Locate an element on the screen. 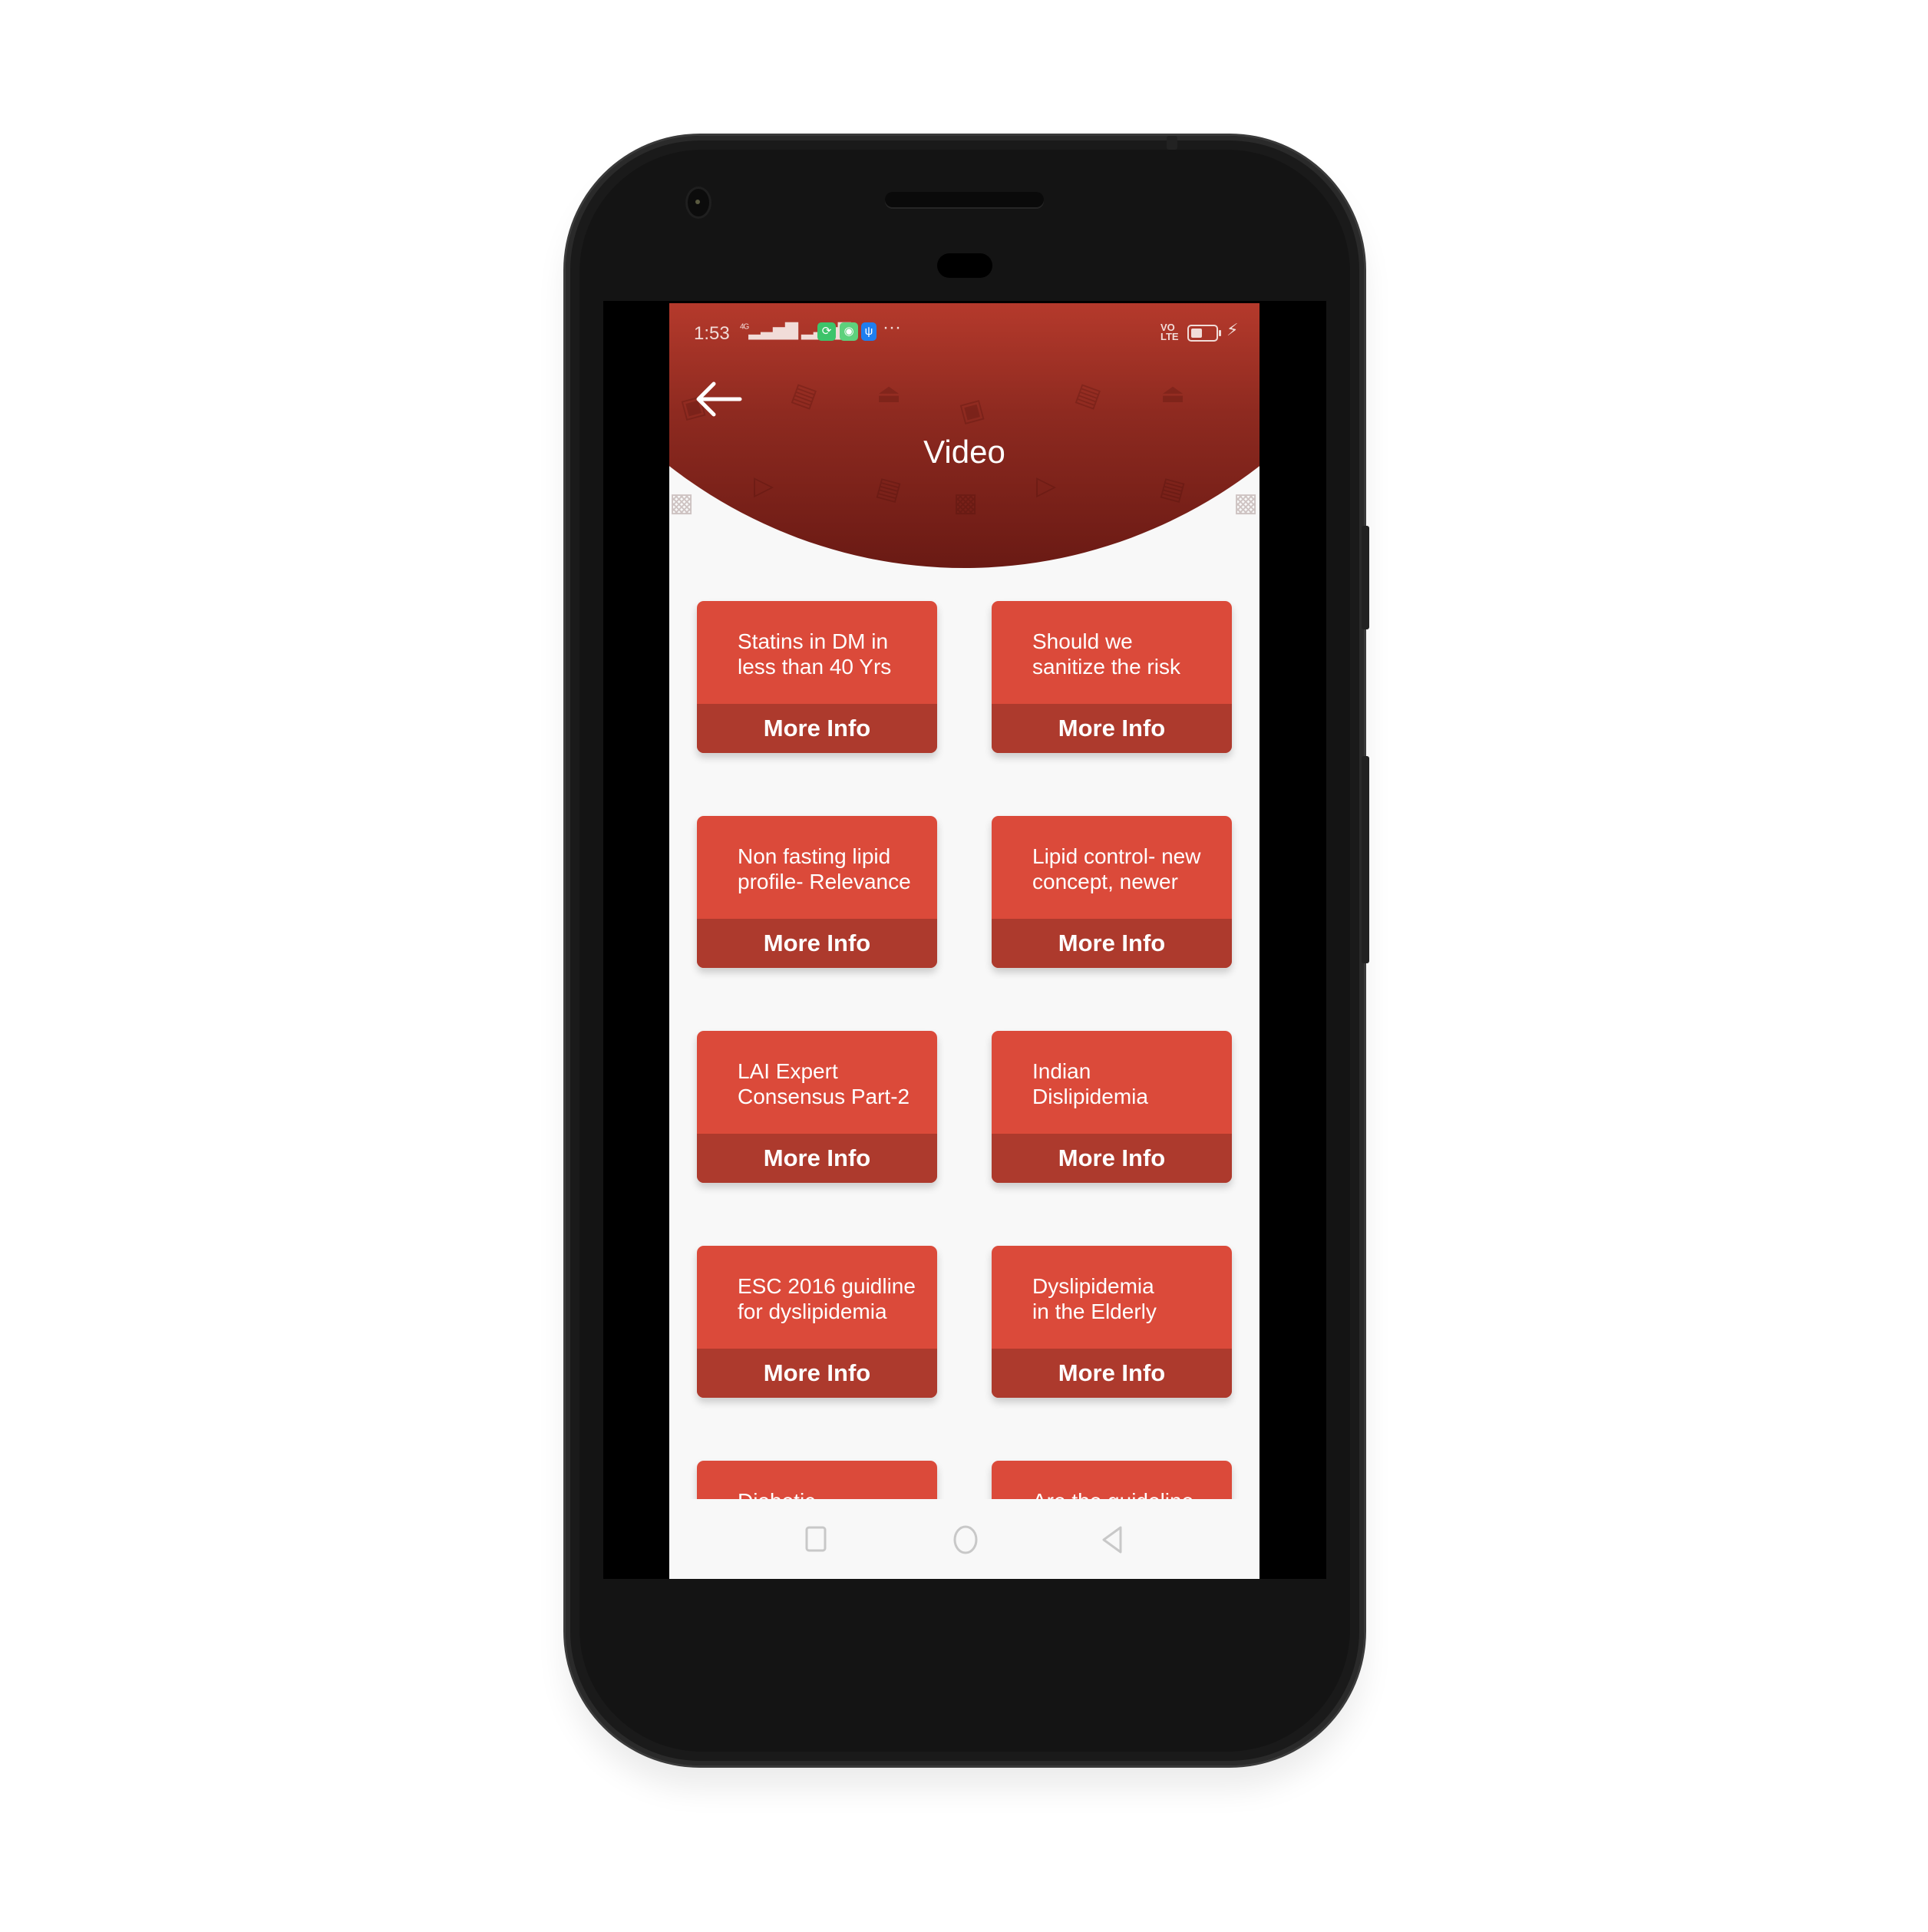 Image resolution: width=1928 pixels, height=1932 pixels. nav-back-button is located at coordinates (1113, 1541).